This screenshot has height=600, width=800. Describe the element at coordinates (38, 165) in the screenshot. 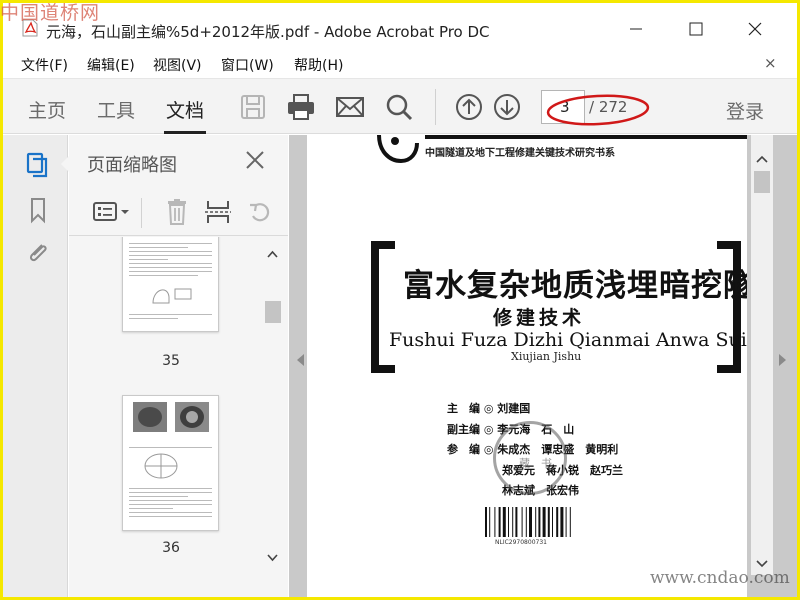

I see `page-thumbnails-icon` at that location.